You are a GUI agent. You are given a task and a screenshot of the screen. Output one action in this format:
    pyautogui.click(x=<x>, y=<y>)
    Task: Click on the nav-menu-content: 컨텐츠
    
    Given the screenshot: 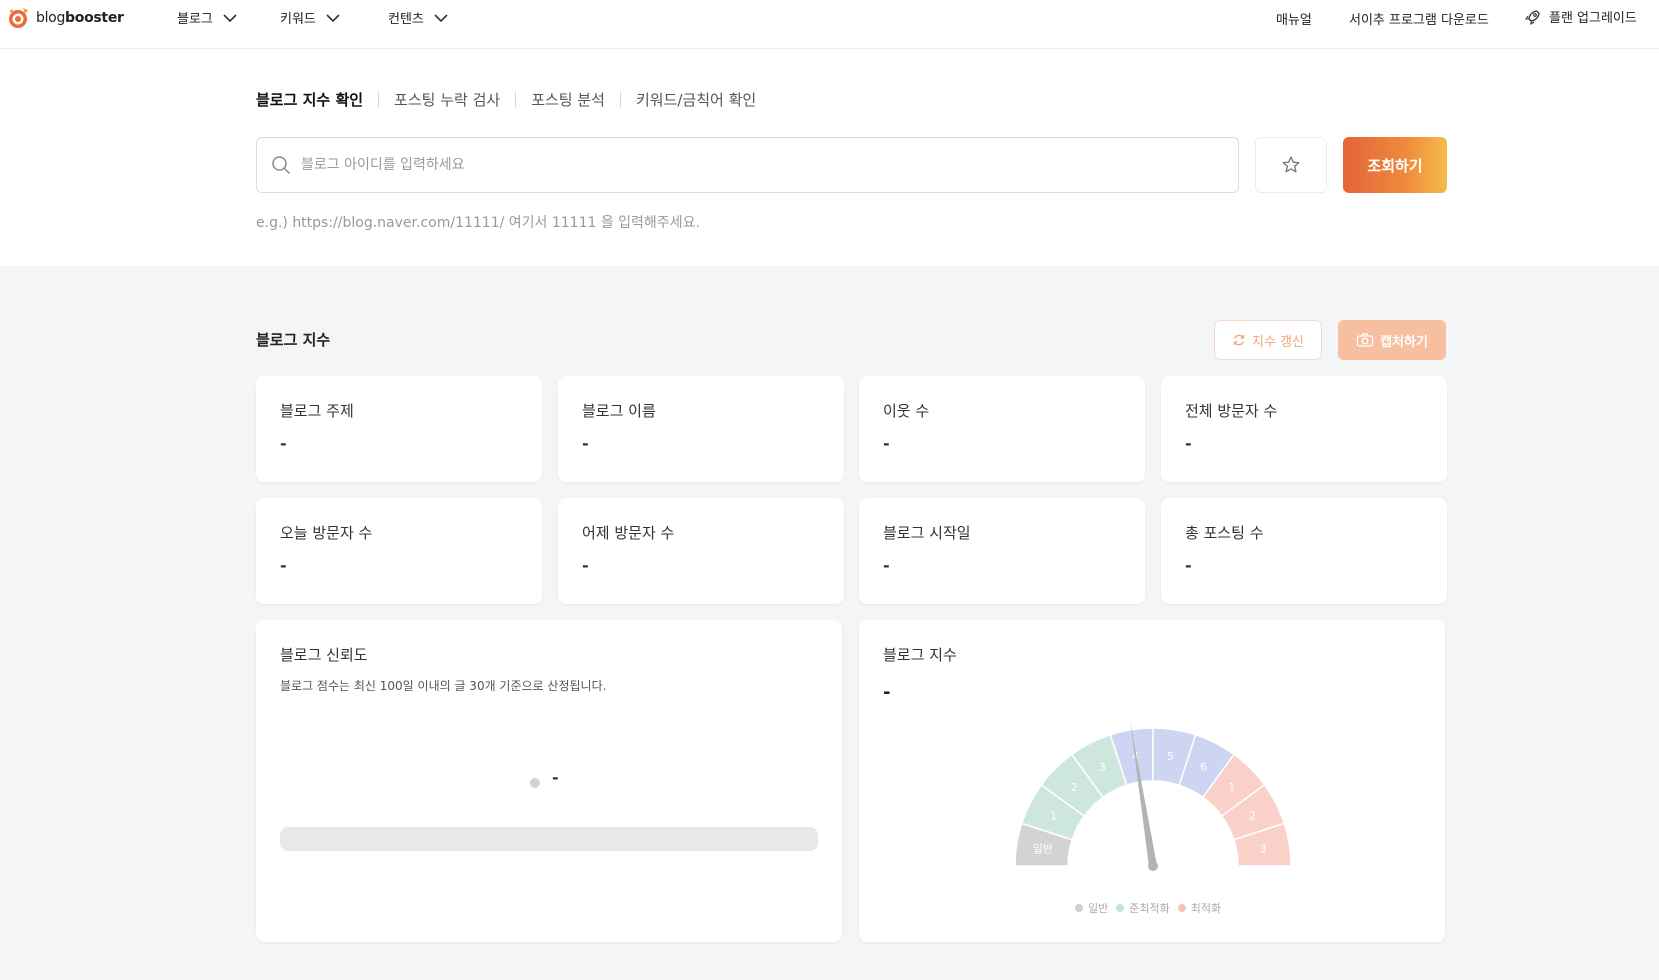 What is the action you would take?
    pyautogui.click(x=419, y=17)
    